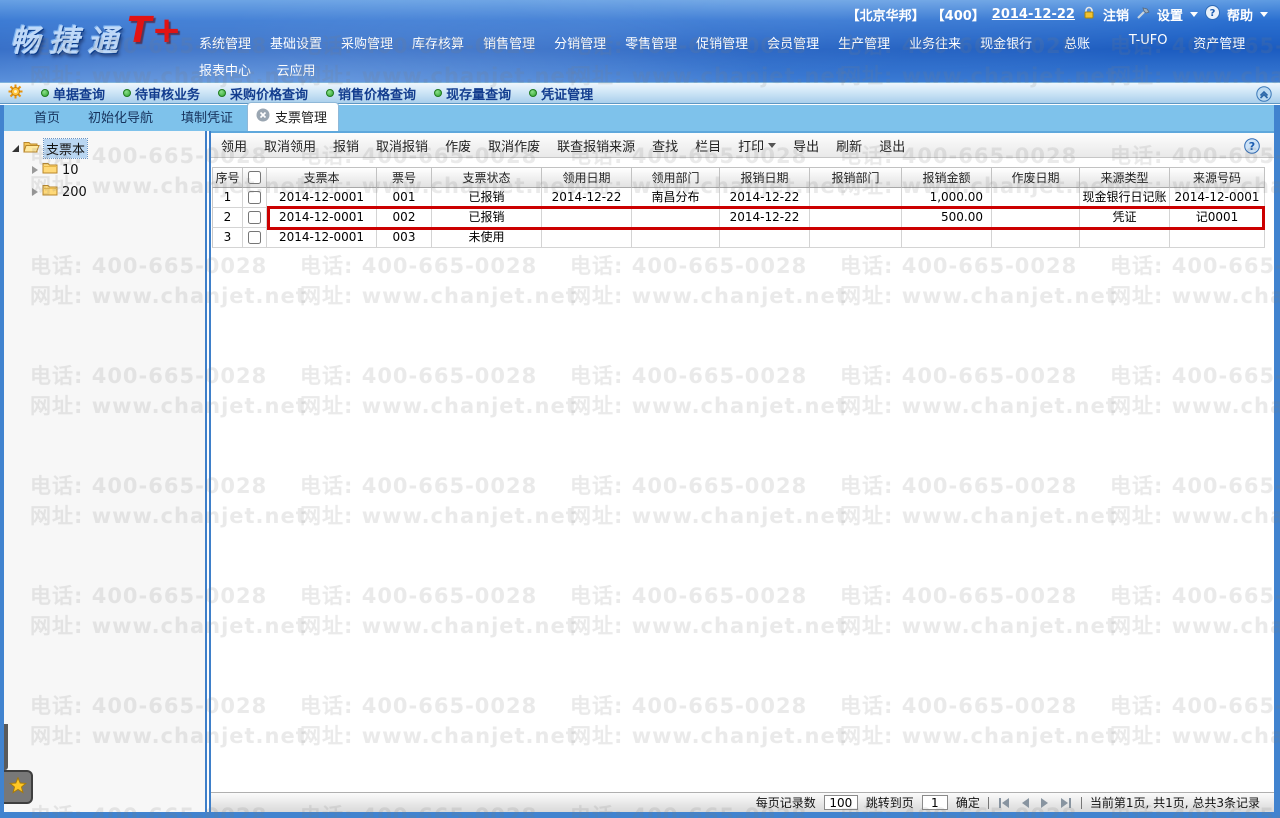 This screenshot has width=1280, height=818. I want to click on quickbar-item-label: 单据查询, so click(79, 95).